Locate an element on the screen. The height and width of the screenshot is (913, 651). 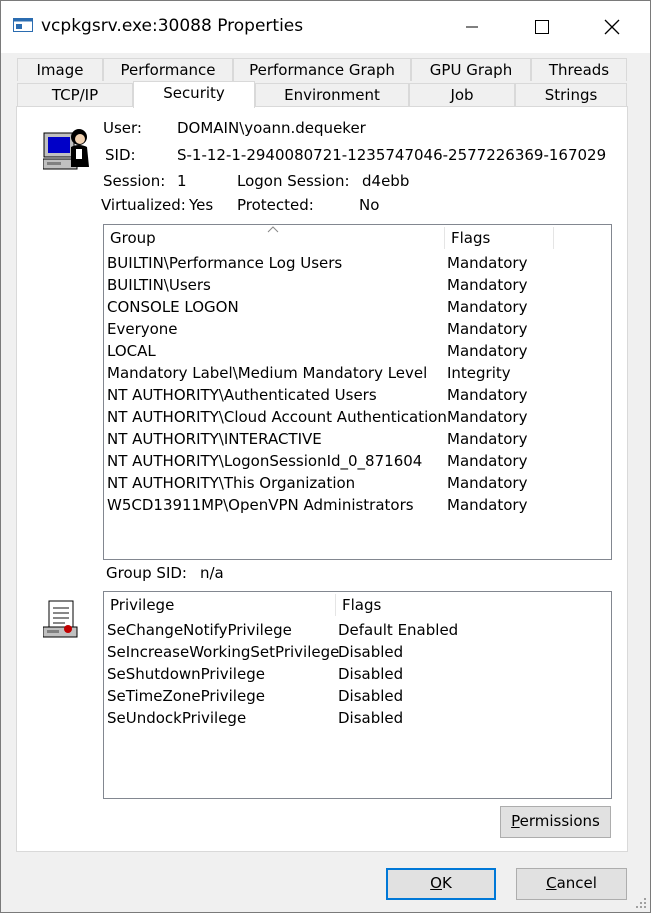
group-name: W5CD13911MP\OpenVPN Administrators is located at coordinates (260, 505).